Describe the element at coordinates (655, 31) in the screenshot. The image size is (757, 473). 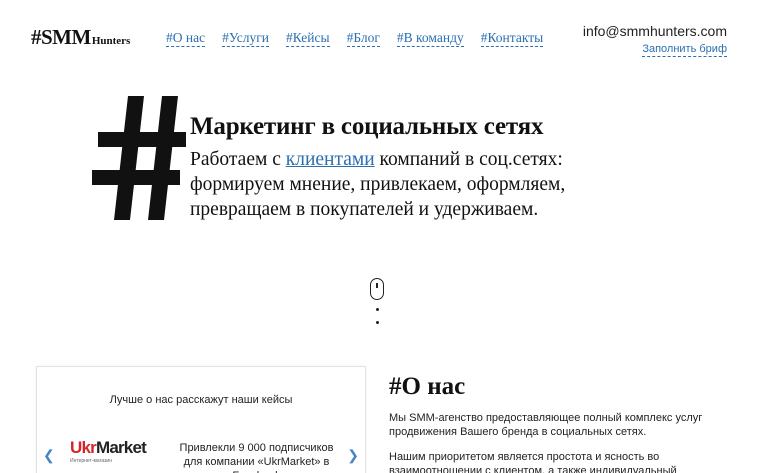
I see `contact-email: info@smmhunters.com` at that location.